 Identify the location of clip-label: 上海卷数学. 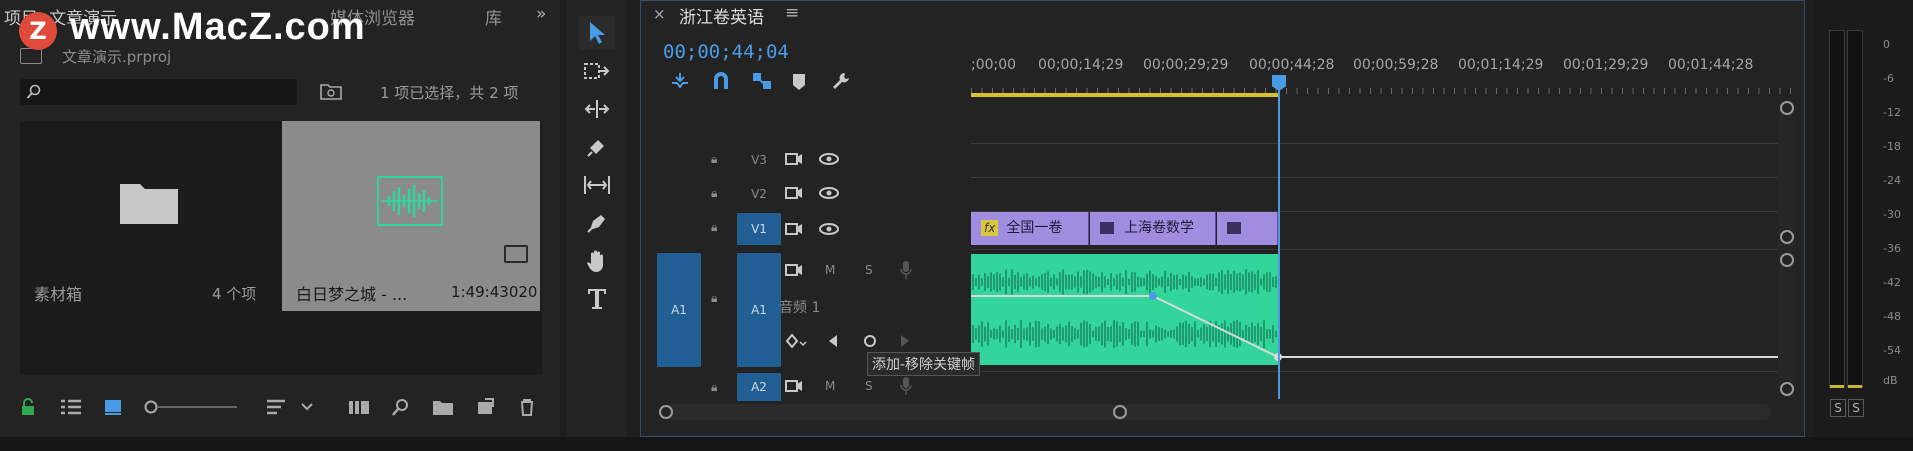
(1159, 228).